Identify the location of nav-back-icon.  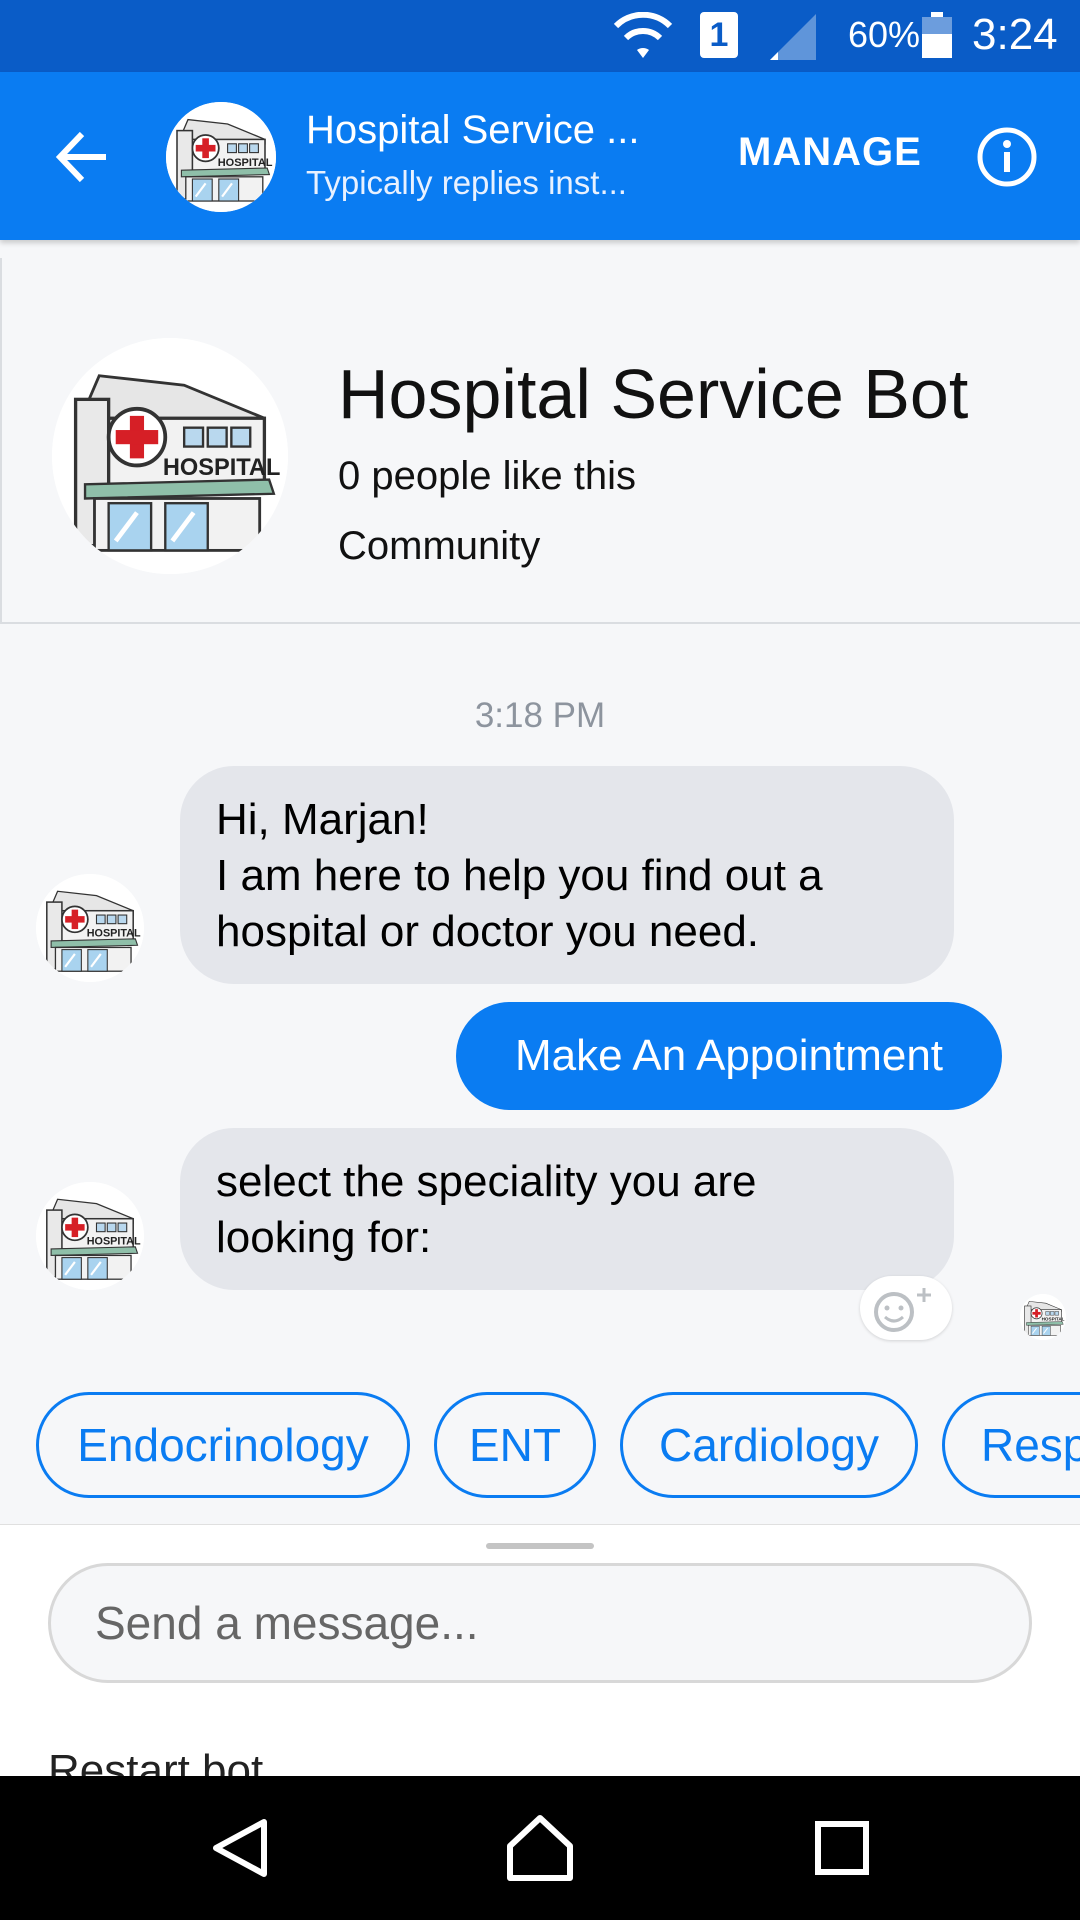
(240, 1848).